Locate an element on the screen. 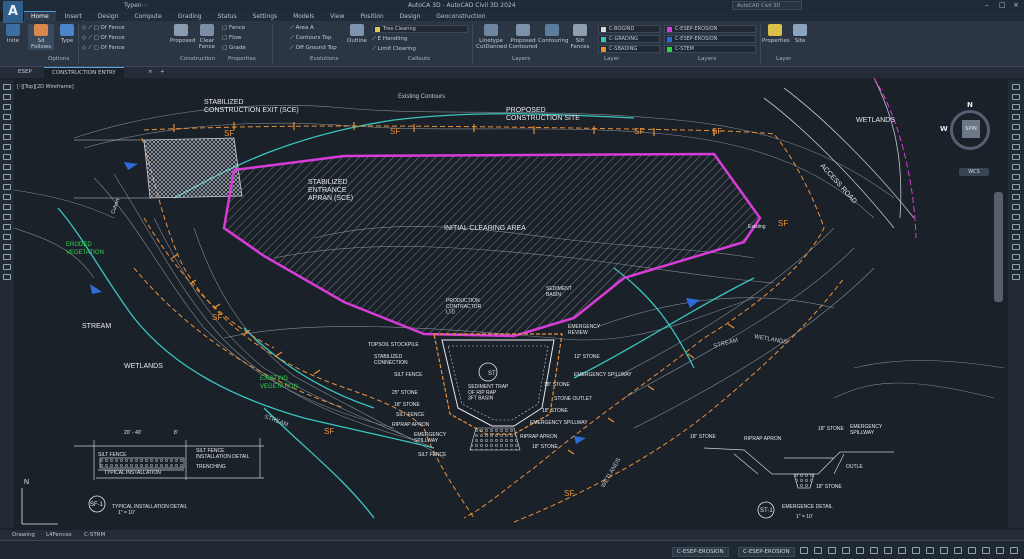 The width and height of the screenshot is (1024, 559). tool-polyline-icon is located at coordinates (7, 97).